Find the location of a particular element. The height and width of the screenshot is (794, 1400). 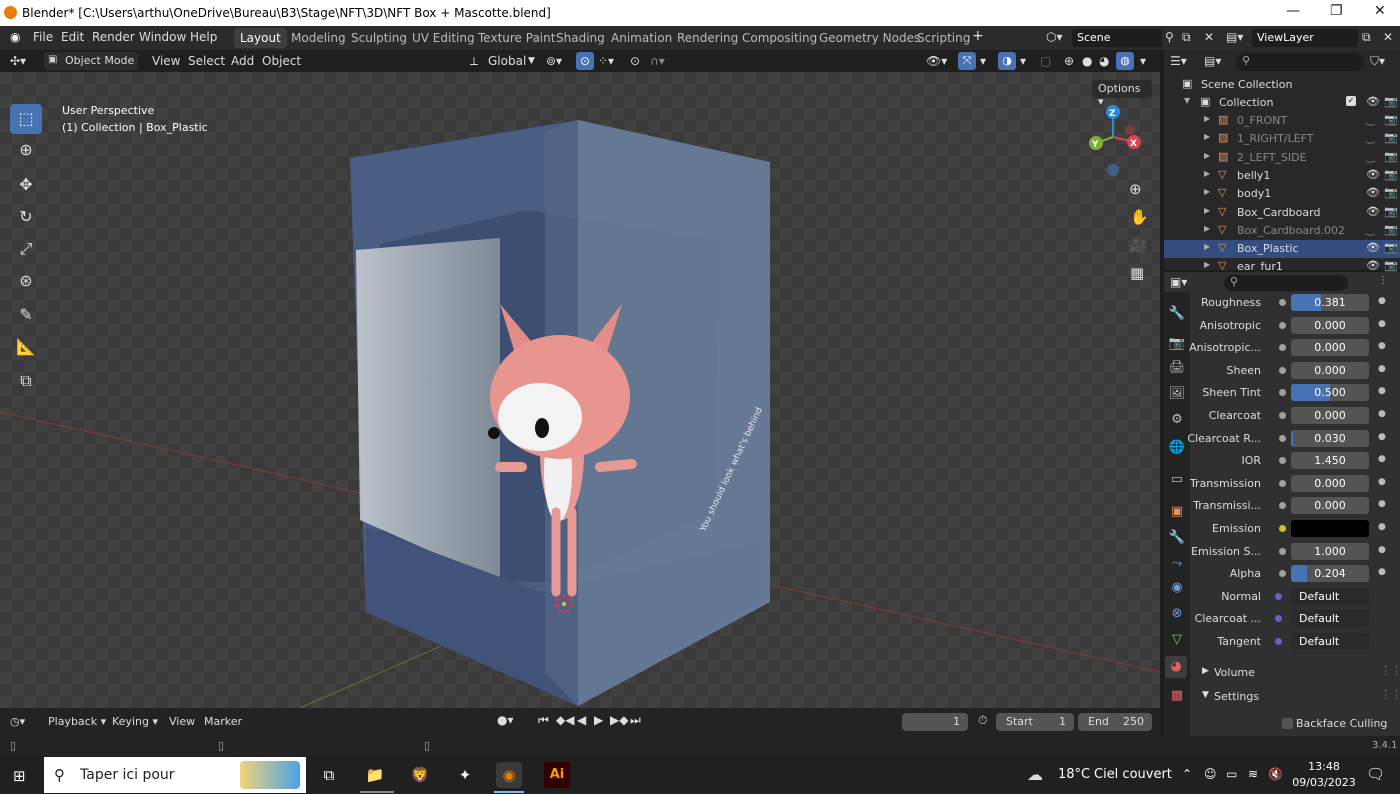

jump-start-icon: ⏮ is located at coordinates (543, 720).